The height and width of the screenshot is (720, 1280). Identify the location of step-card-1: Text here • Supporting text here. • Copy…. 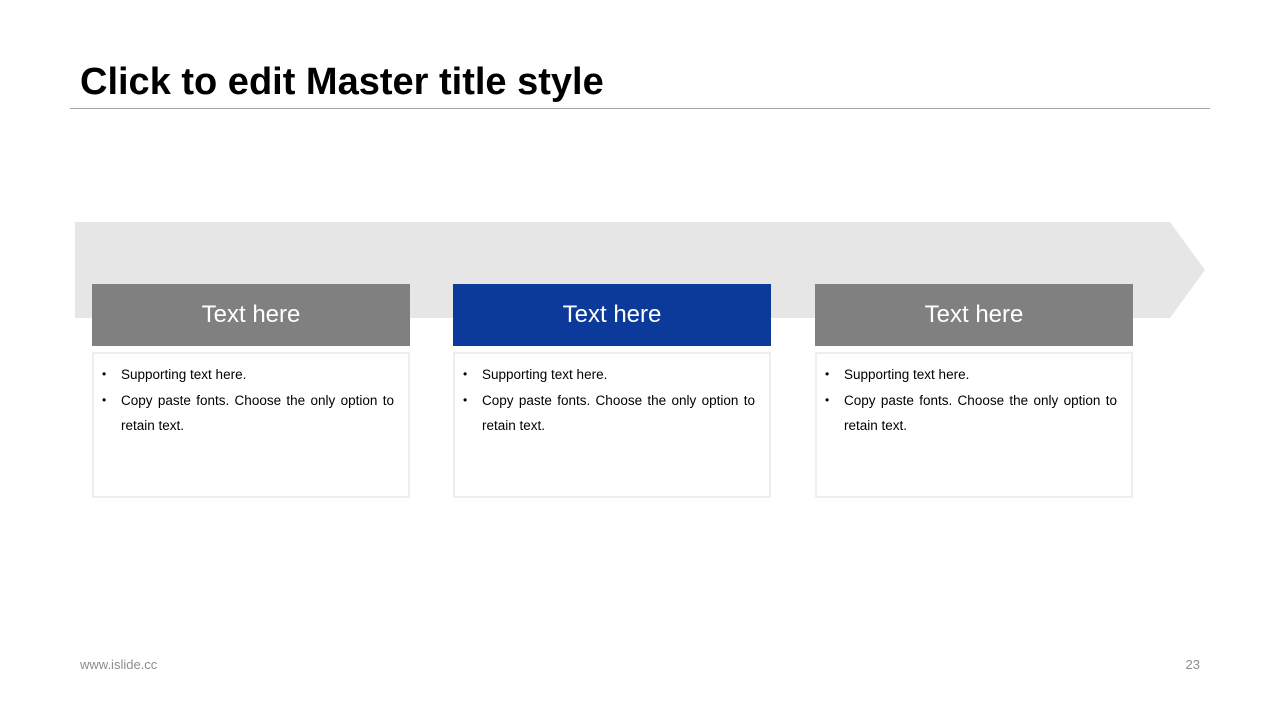
(251, 391).